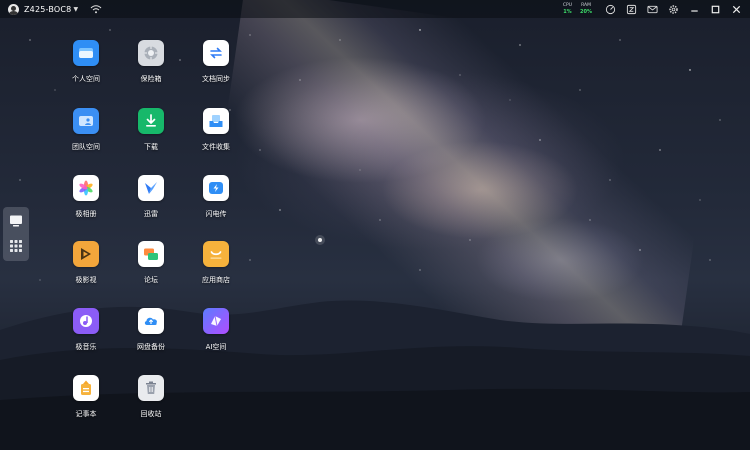 Image resolution: width=750 pixels, height=450 pixels. Describe the element at coordinates (151, 405) in the screenshot. I see `app-recycle-bin: 回收站` at that location.